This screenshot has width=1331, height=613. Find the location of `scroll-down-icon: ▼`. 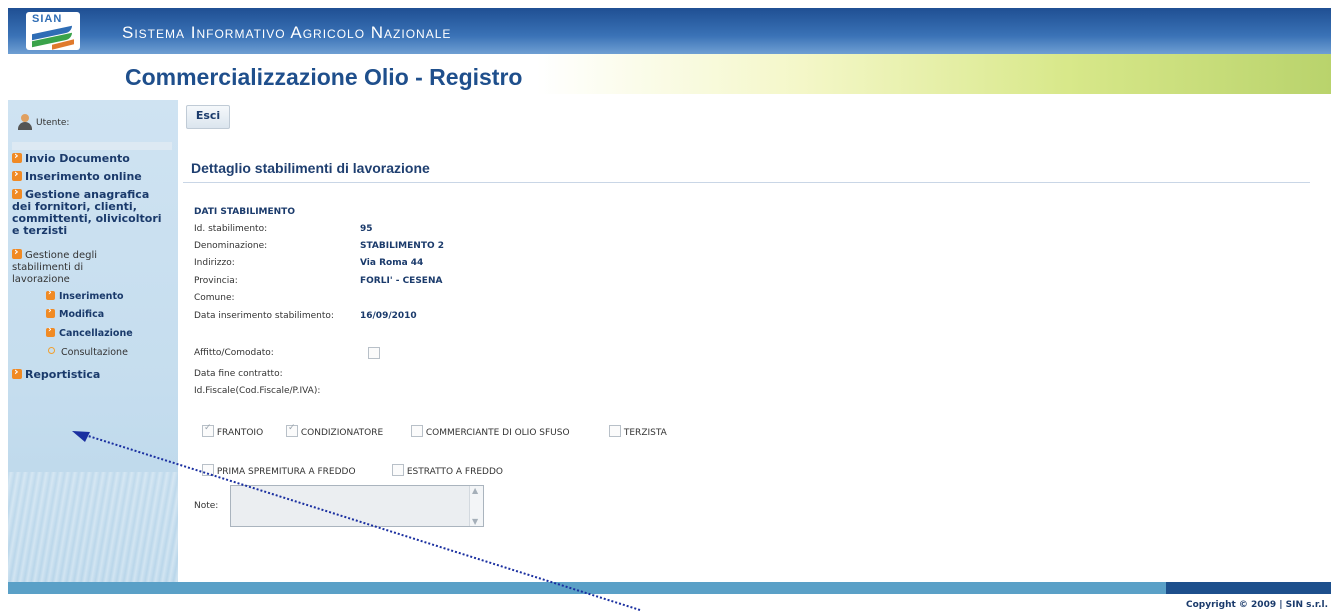

scroll-down-icon: ▼ is located at coordinates (475, 521).